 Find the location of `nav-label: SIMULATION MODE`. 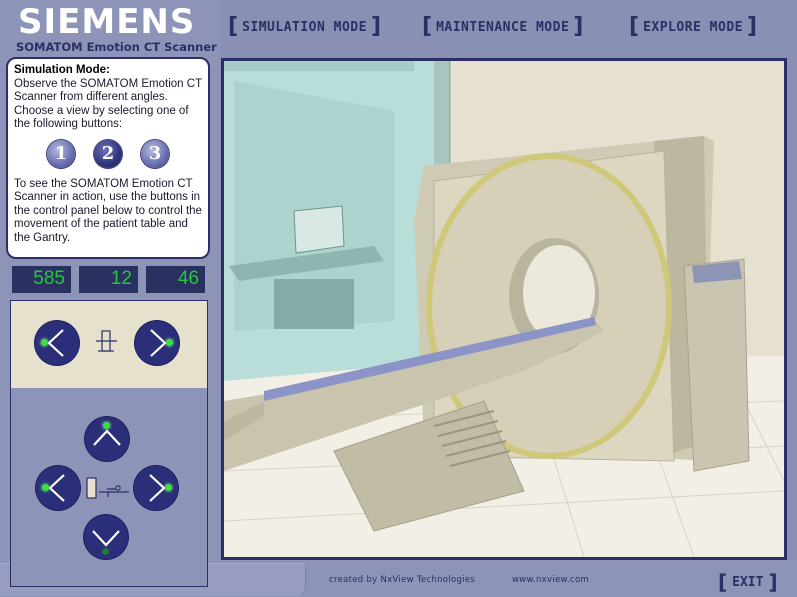

nav-label: SIMULATION MODE is located at coordinates (304, 27).